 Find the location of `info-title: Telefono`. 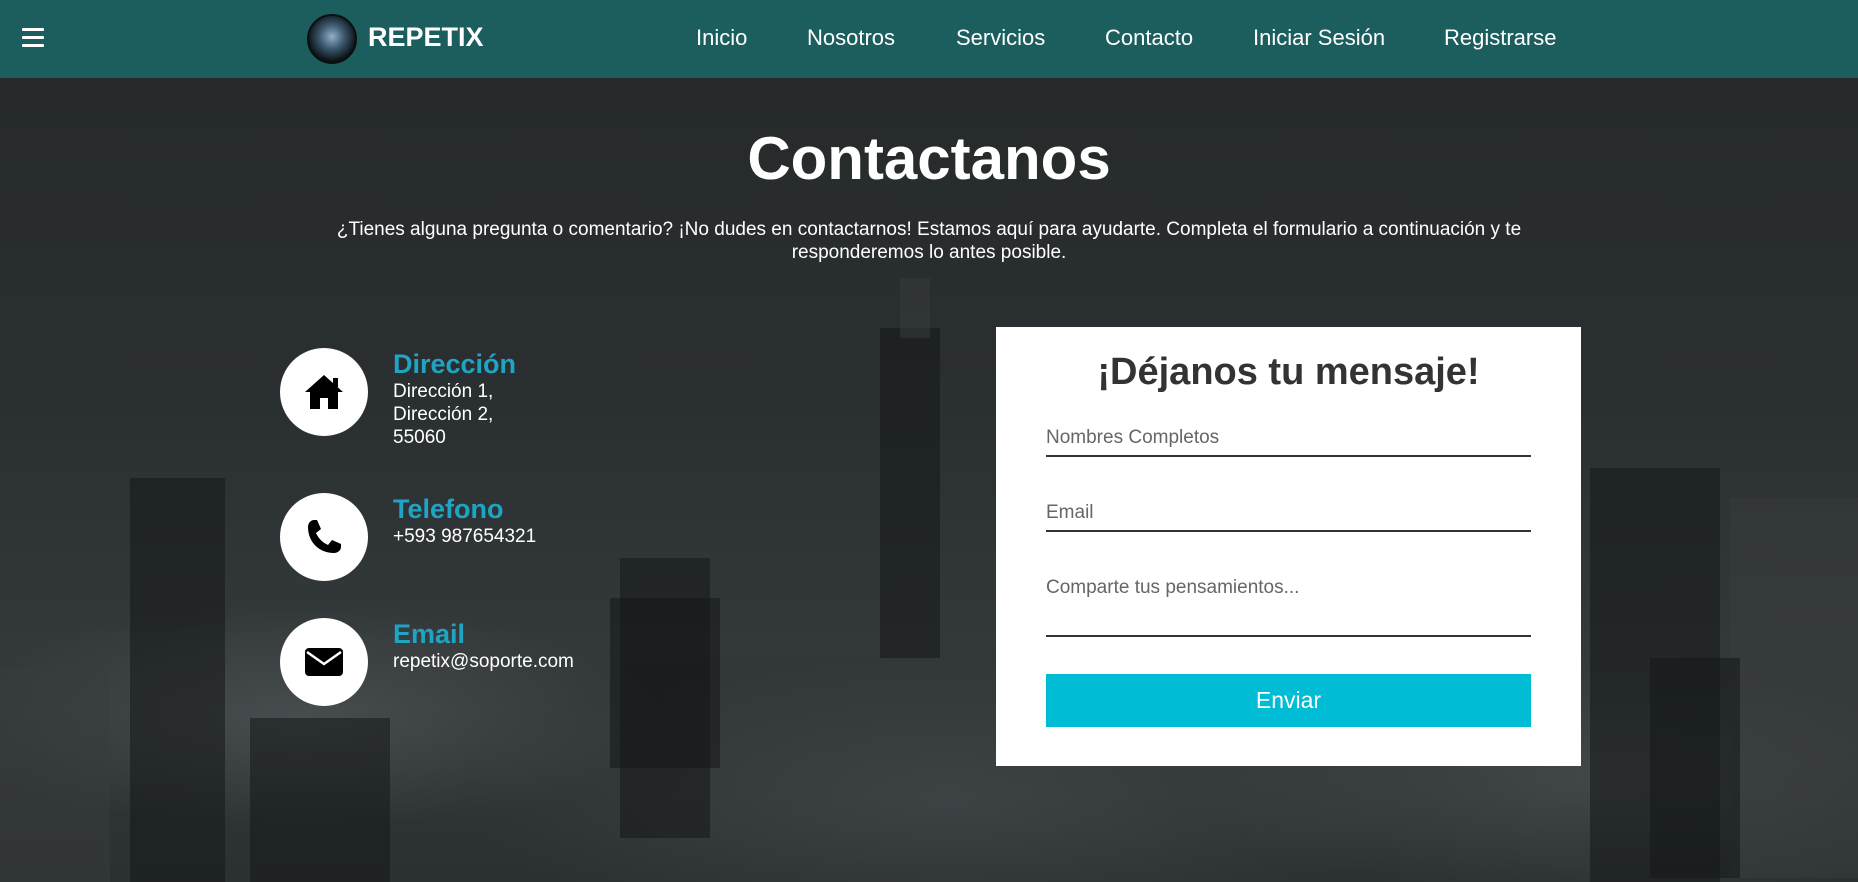

info-title: Telefono is located at coordinates (448, 509).